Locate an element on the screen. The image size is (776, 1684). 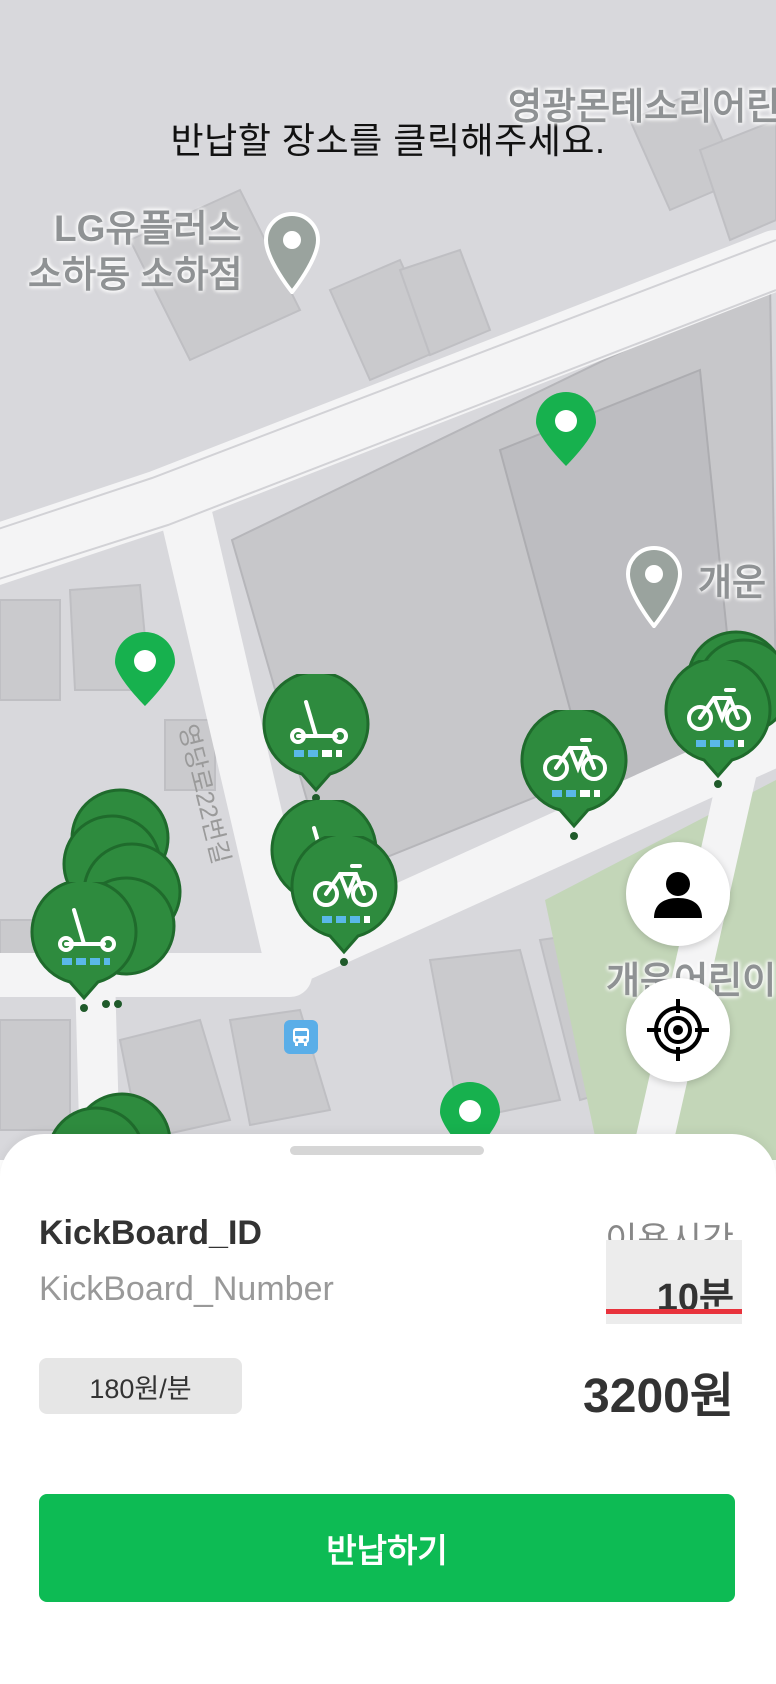
poi-label-store: LG유플러스 소하동 소하점 is located at coordinates (135, 251).